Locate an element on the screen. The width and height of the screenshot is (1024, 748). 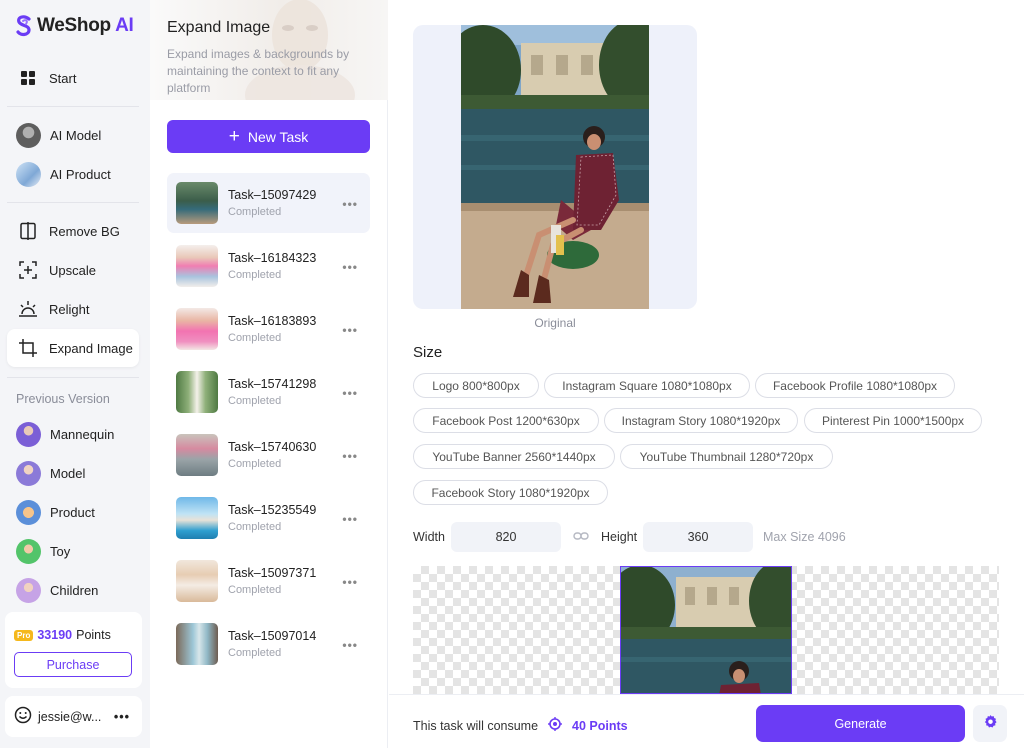
nav-upscale-label: Upscale is located at coordinates (72, 270).